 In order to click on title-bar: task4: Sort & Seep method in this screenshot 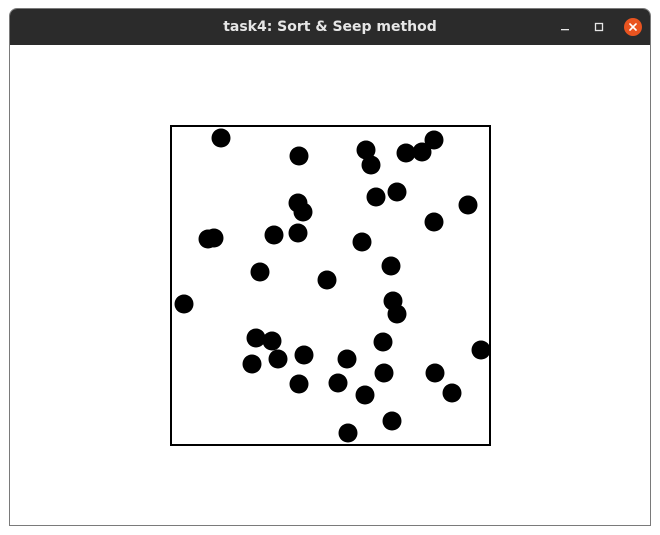, I will do `click(330, 27)`.